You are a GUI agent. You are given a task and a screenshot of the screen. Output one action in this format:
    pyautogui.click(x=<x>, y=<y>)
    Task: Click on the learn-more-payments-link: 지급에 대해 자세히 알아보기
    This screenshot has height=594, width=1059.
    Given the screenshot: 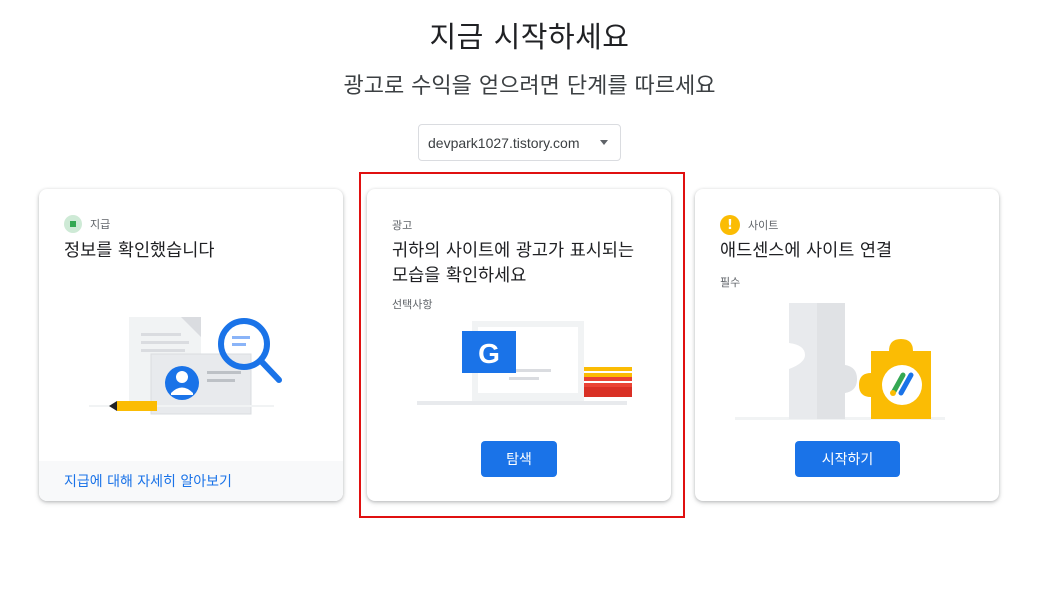 What is the action you would take?
    pyautogui.click(x=191, y=481)
    